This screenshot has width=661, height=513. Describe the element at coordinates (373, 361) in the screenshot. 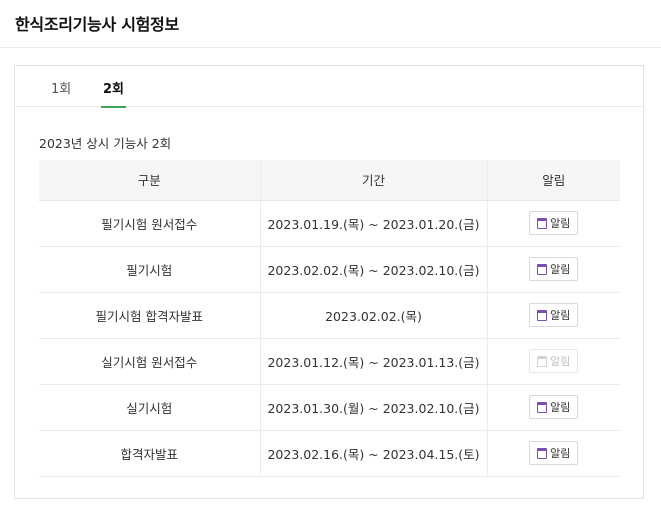

I see `row-period: 2023.01.12.(목) ~ 2023.01.13.(금)` at that location.